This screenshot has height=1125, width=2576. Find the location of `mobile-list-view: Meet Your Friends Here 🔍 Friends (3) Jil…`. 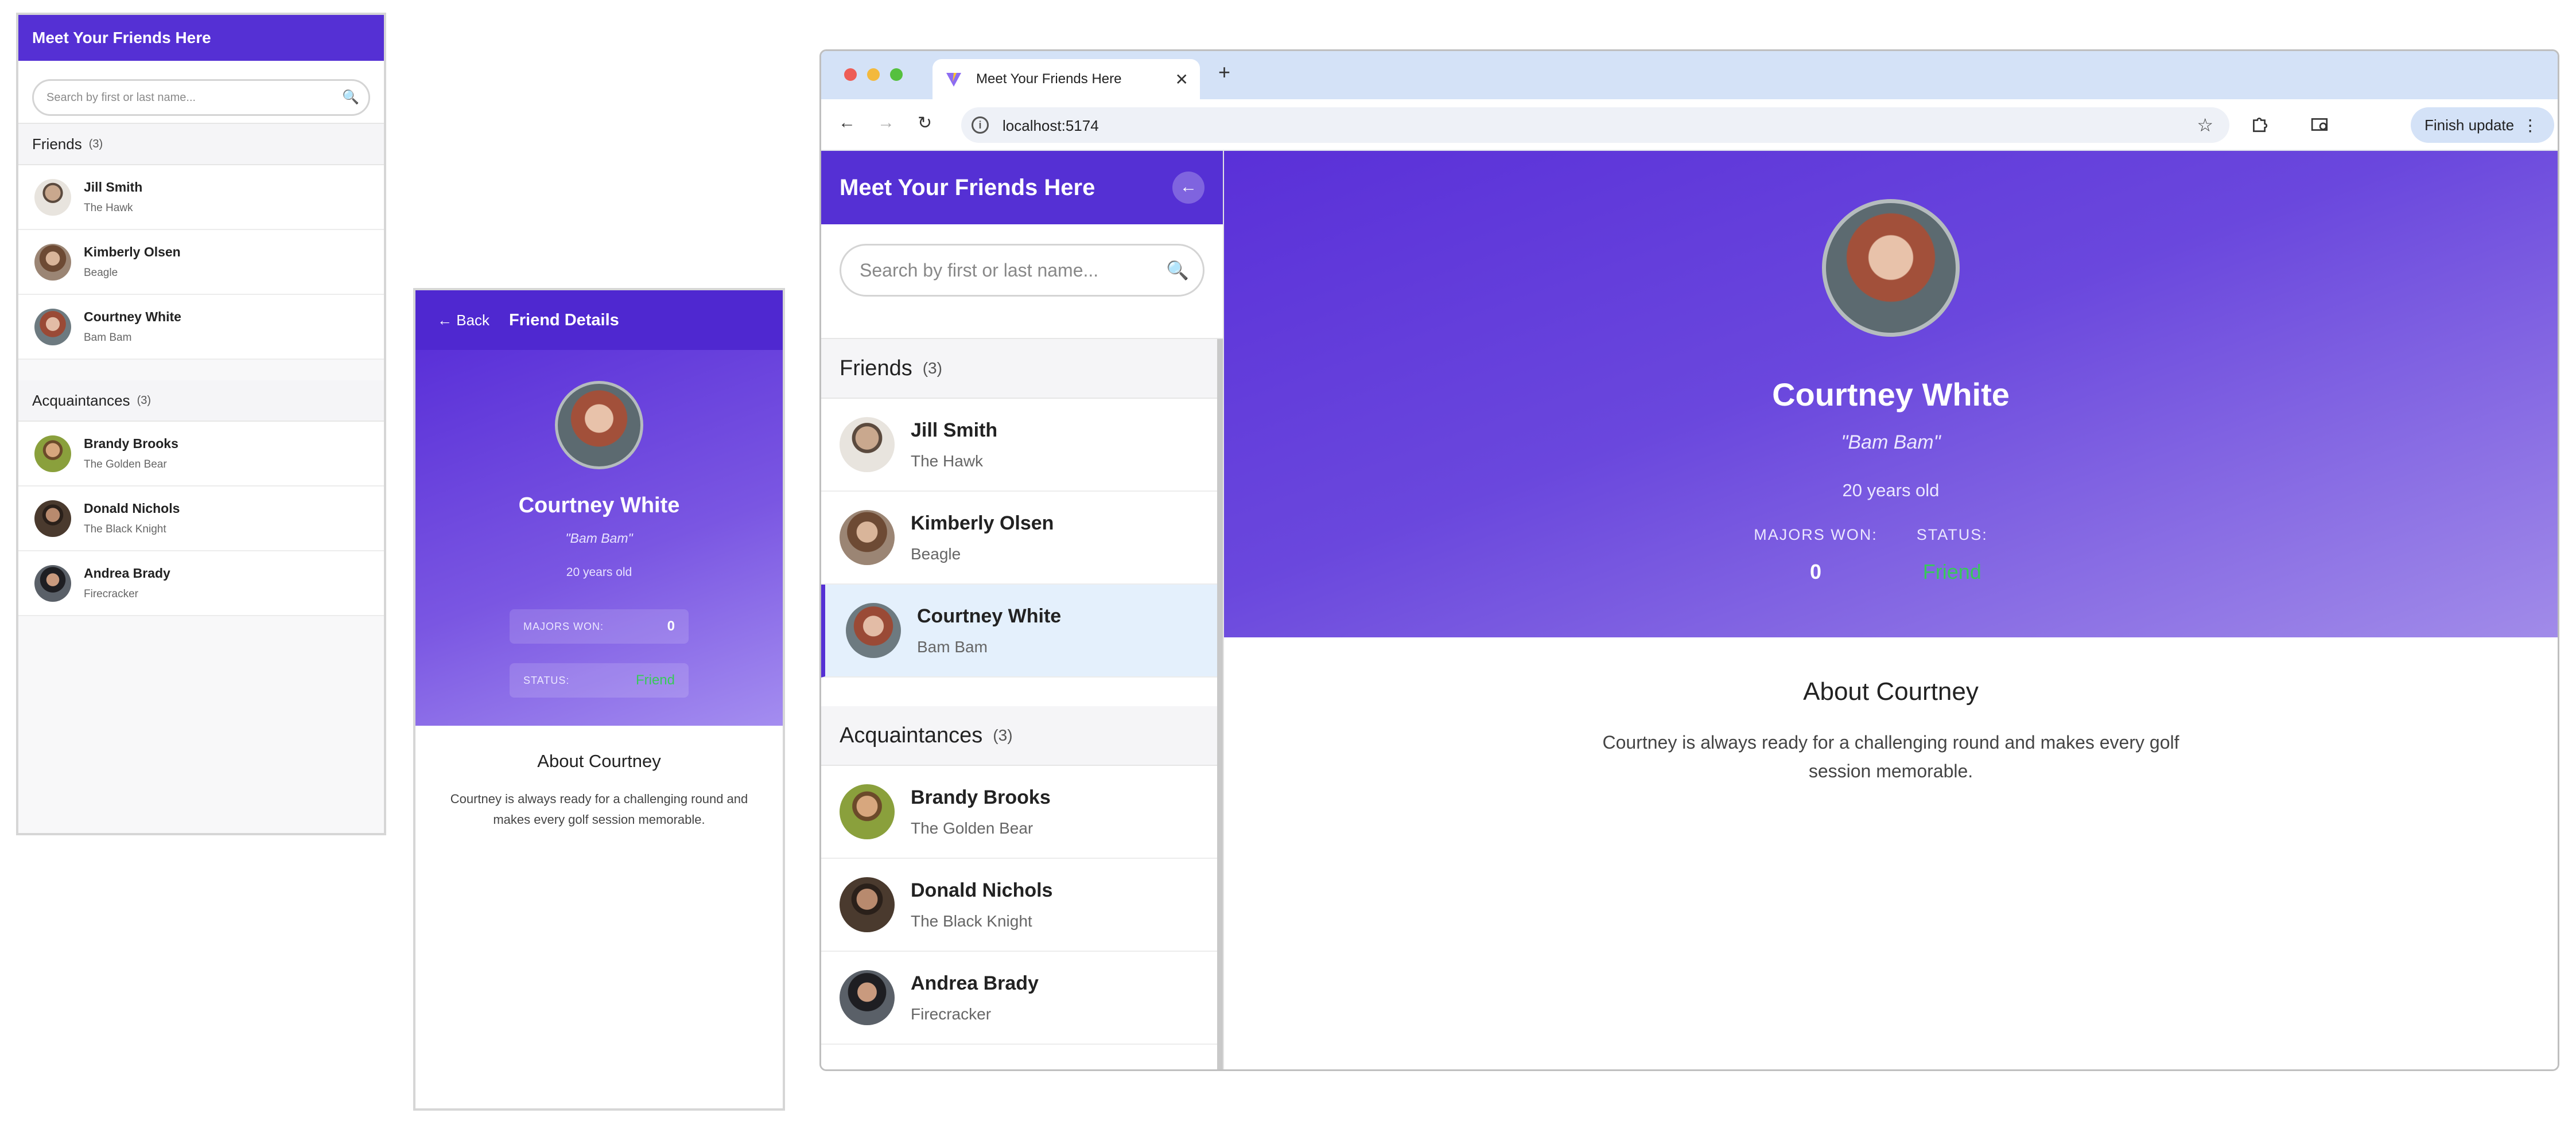

mobile-list-view: Meet Your Friends Here 🔍 Friends (3) Jil… is located at coordinates (201, 424).